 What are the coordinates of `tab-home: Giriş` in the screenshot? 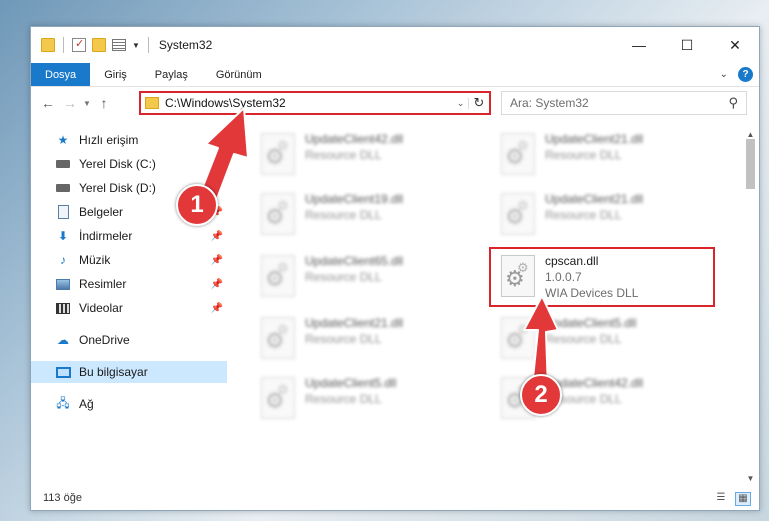 It's located at (115, 74).